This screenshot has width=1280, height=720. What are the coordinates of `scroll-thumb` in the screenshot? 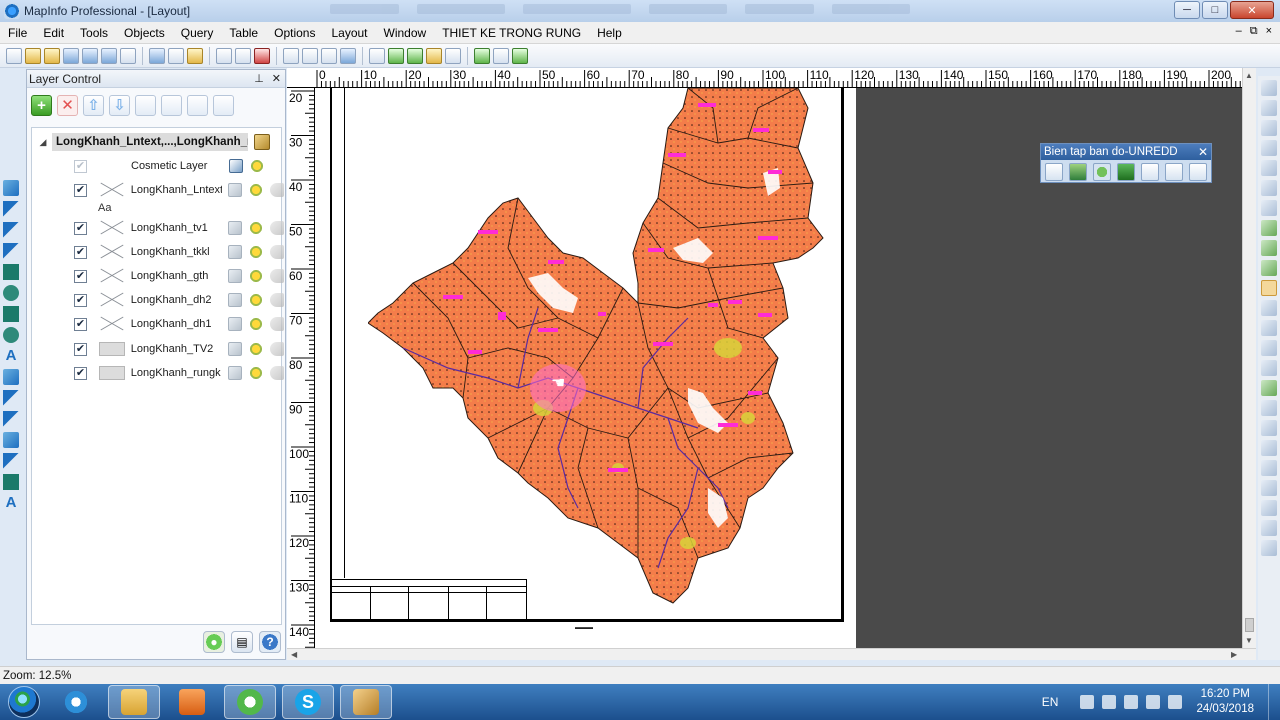 It's located at (1249, 625).